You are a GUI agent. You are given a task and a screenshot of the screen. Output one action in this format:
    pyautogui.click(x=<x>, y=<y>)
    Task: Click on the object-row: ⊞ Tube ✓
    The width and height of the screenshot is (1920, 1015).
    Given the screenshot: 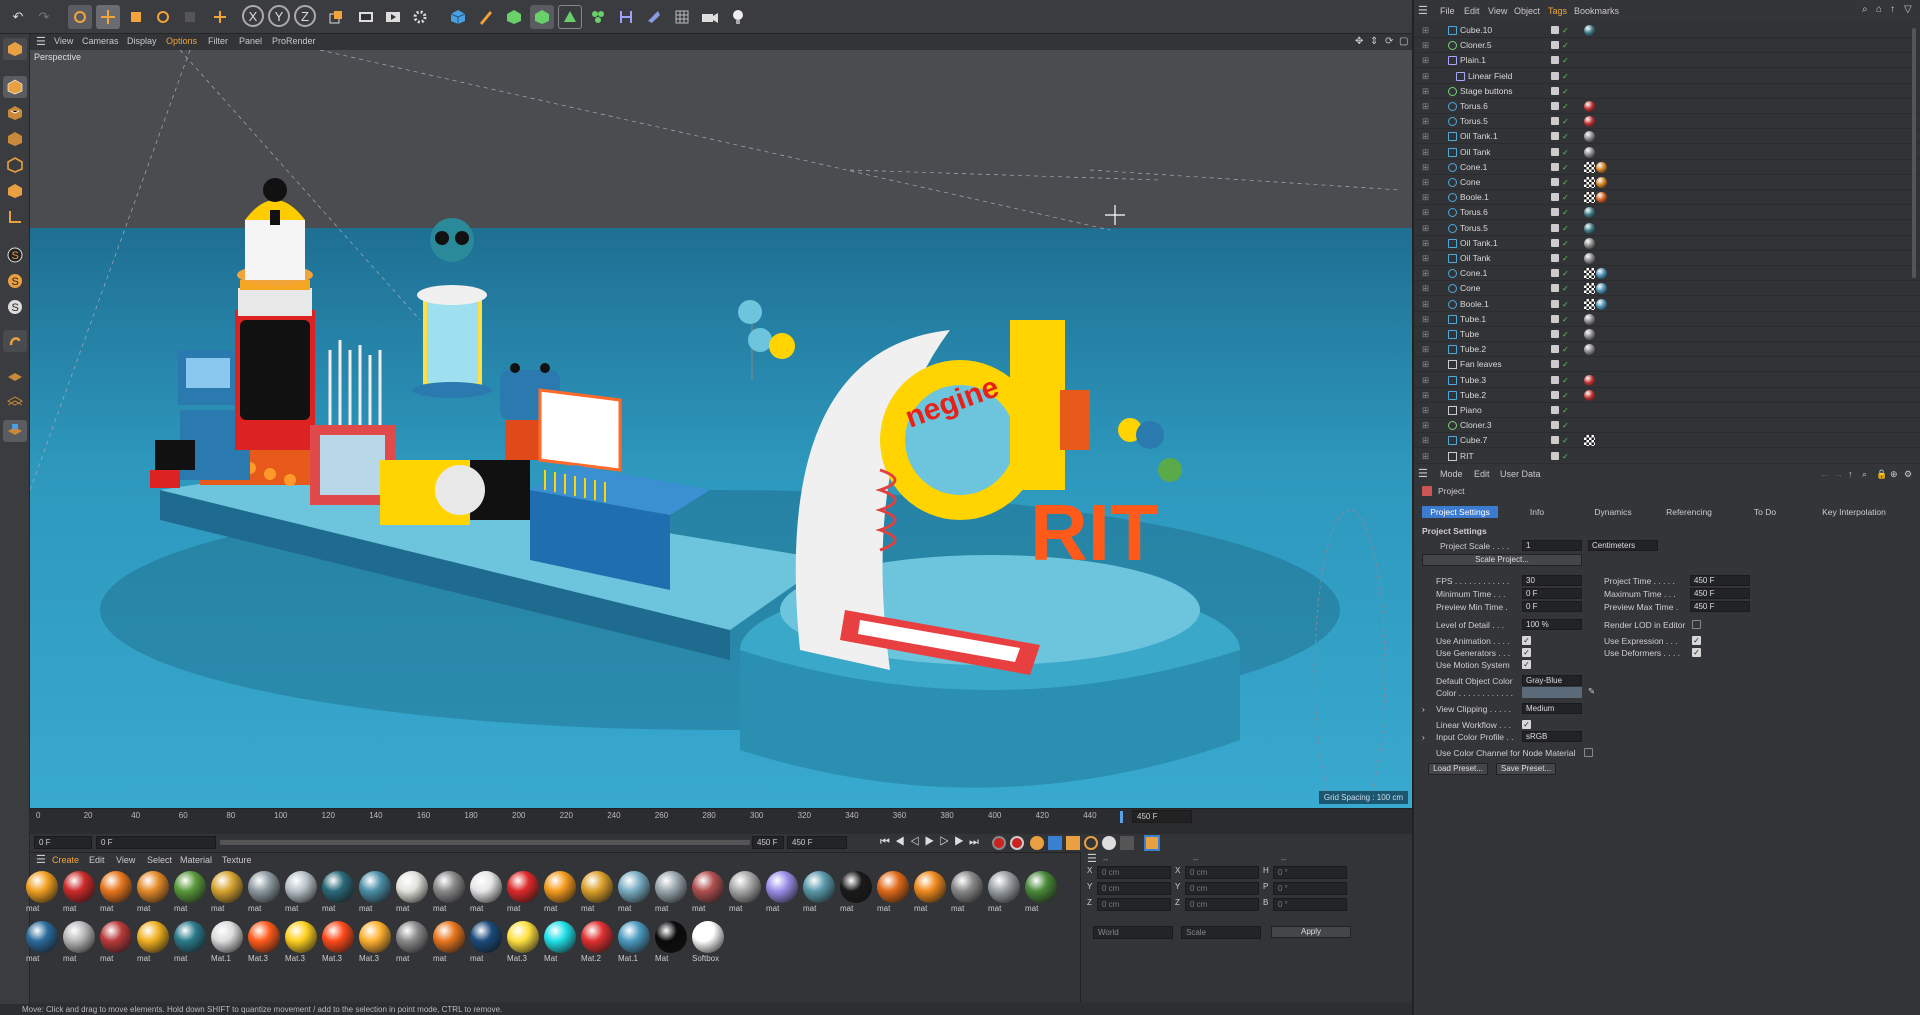 What is the action you would take?
    pyautogui.click(x=1667, y=334)
    